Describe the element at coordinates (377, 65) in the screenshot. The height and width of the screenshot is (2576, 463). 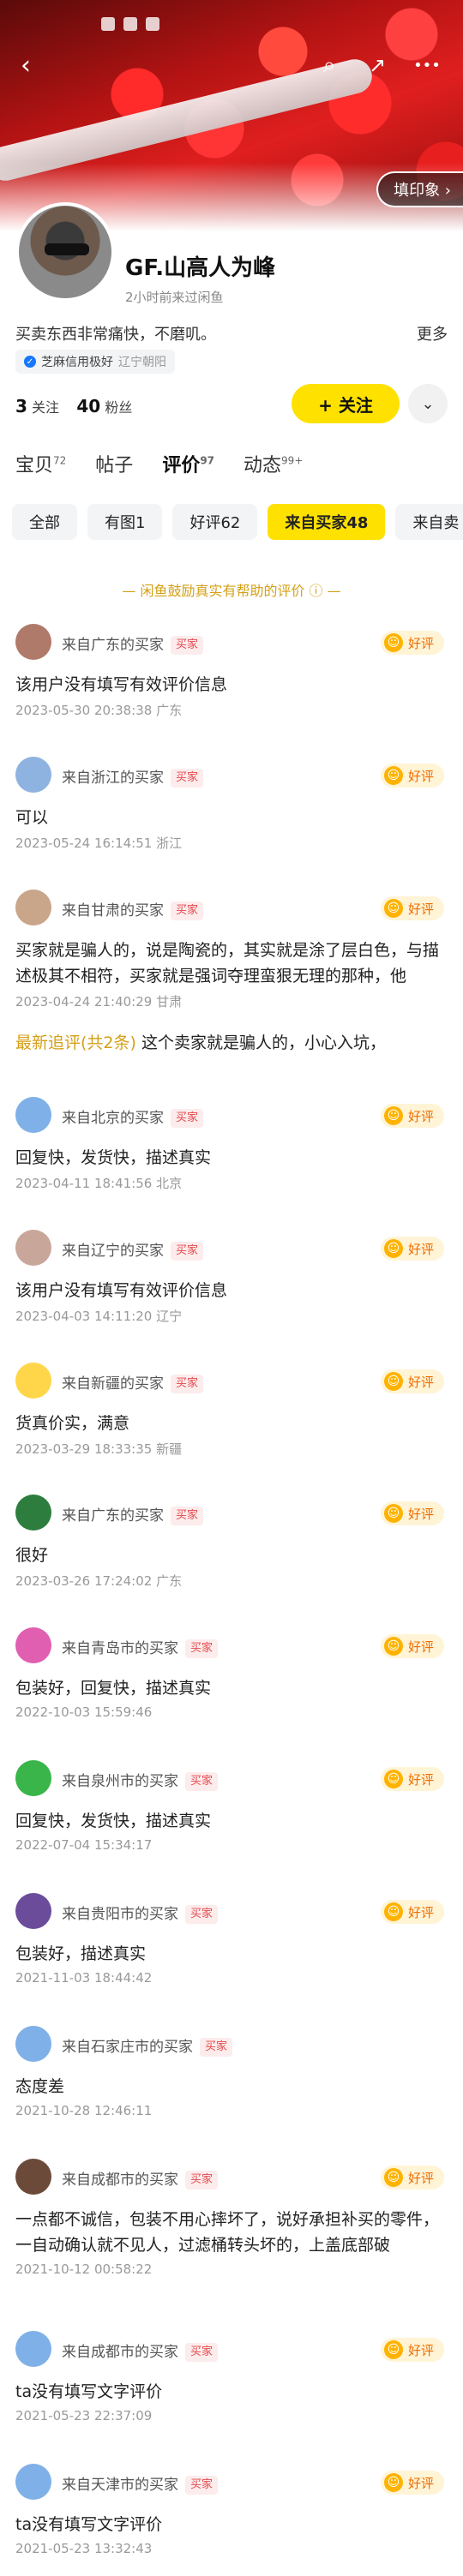
I see `share-icon: ↗` at that location.